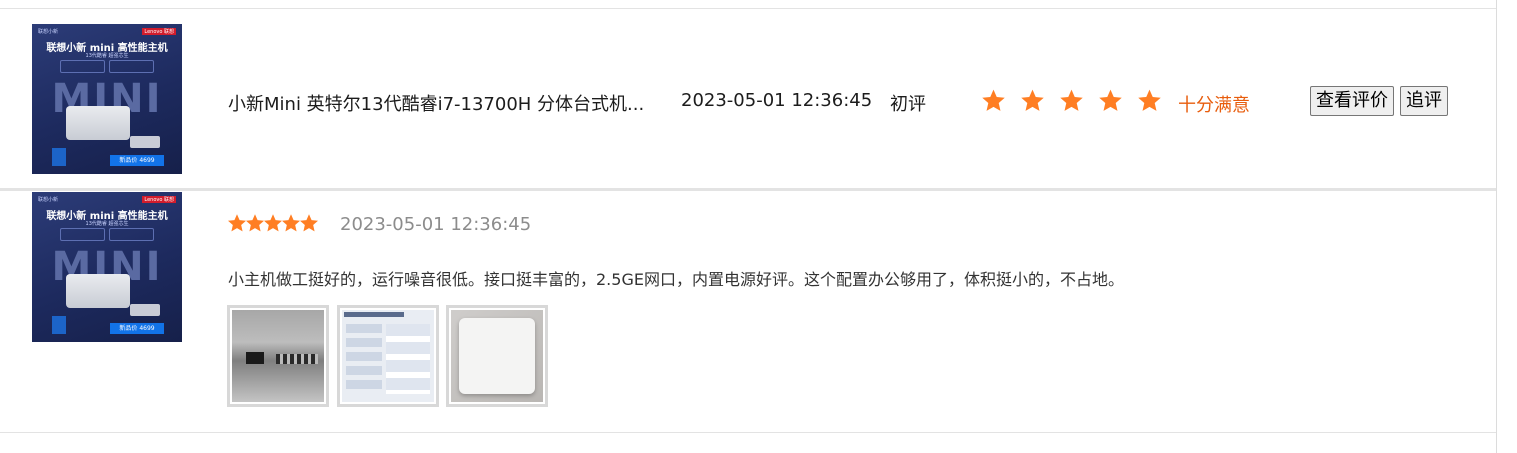 This screenshot has width=1517, height=453. I want to click on rating-text: 十分满意, so click(1214, 105).